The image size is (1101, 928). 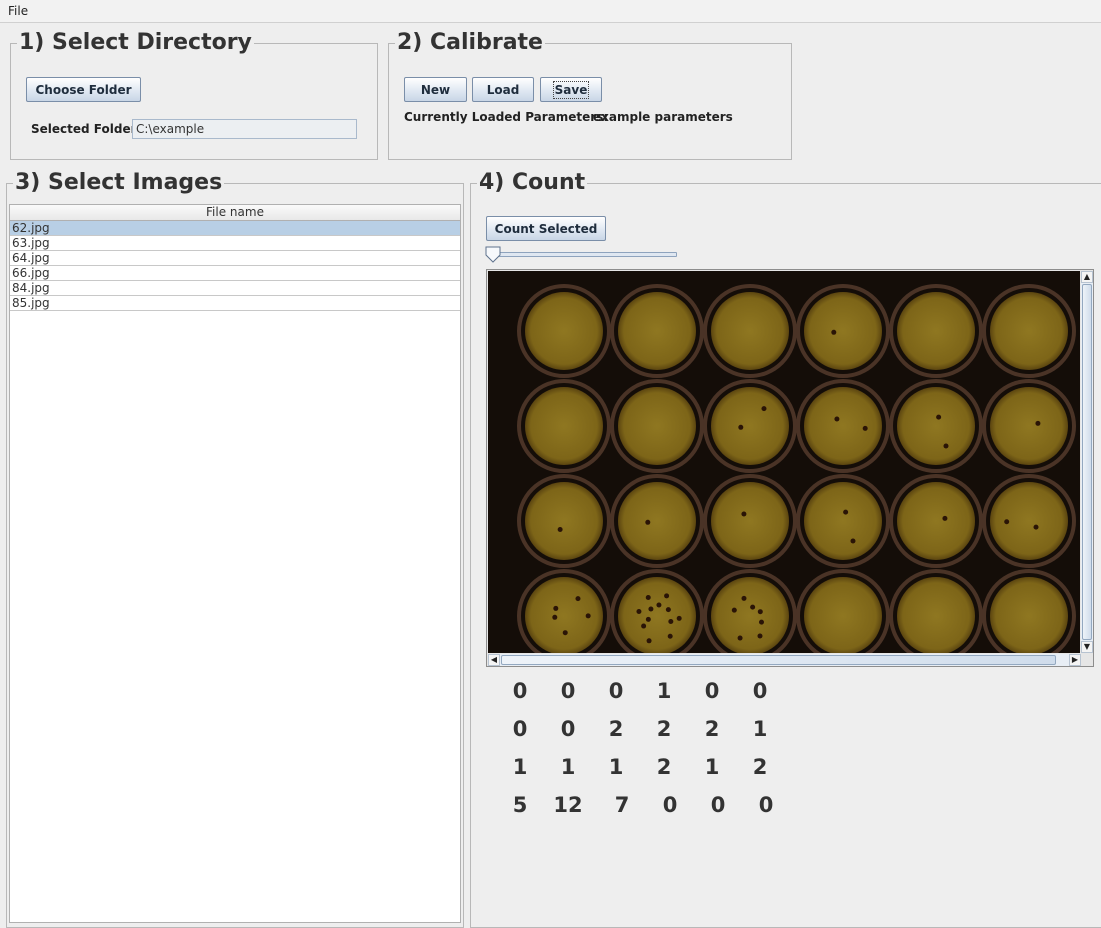 What do you see at coordinates (622, 805) in the screenshot?
I see `count-cell: 7` at bounding box center [622, 805].